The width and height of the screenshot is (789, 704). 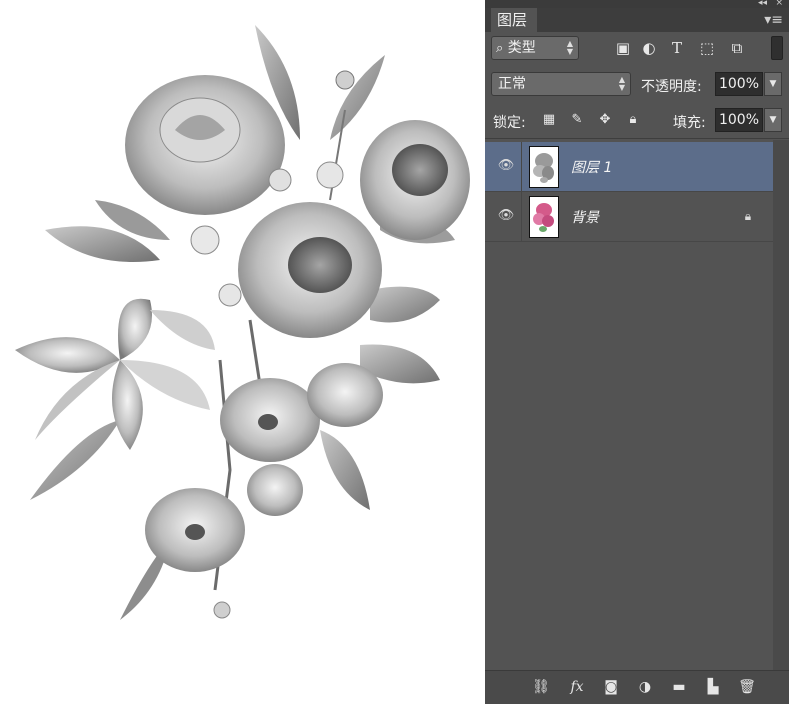 What do you see at coordinates (577, 120) in the screenshot?
I see `lock-image-pixels-icon: ✎` at bounding box center [577, 120].